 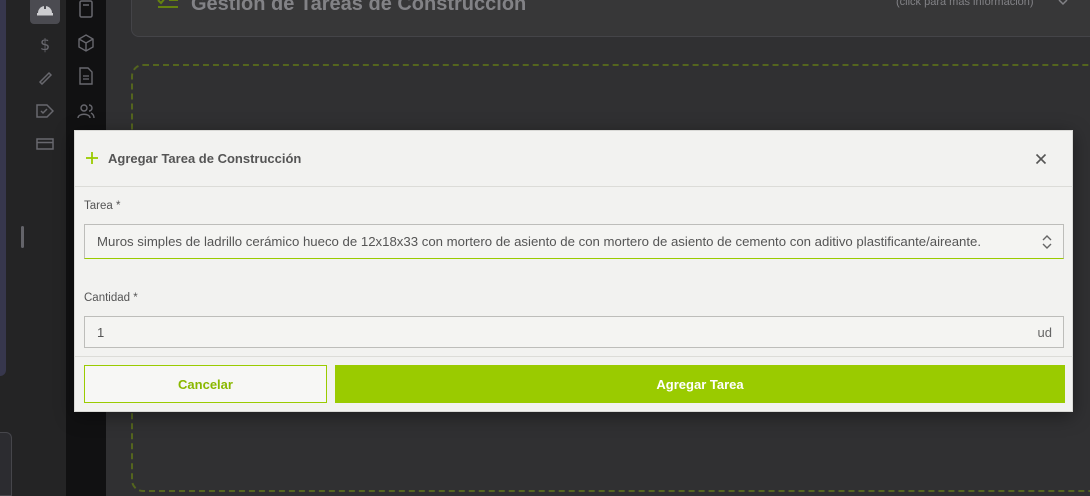 I want to click on task-field-label: Tarea *, so click(x=102, y=206).